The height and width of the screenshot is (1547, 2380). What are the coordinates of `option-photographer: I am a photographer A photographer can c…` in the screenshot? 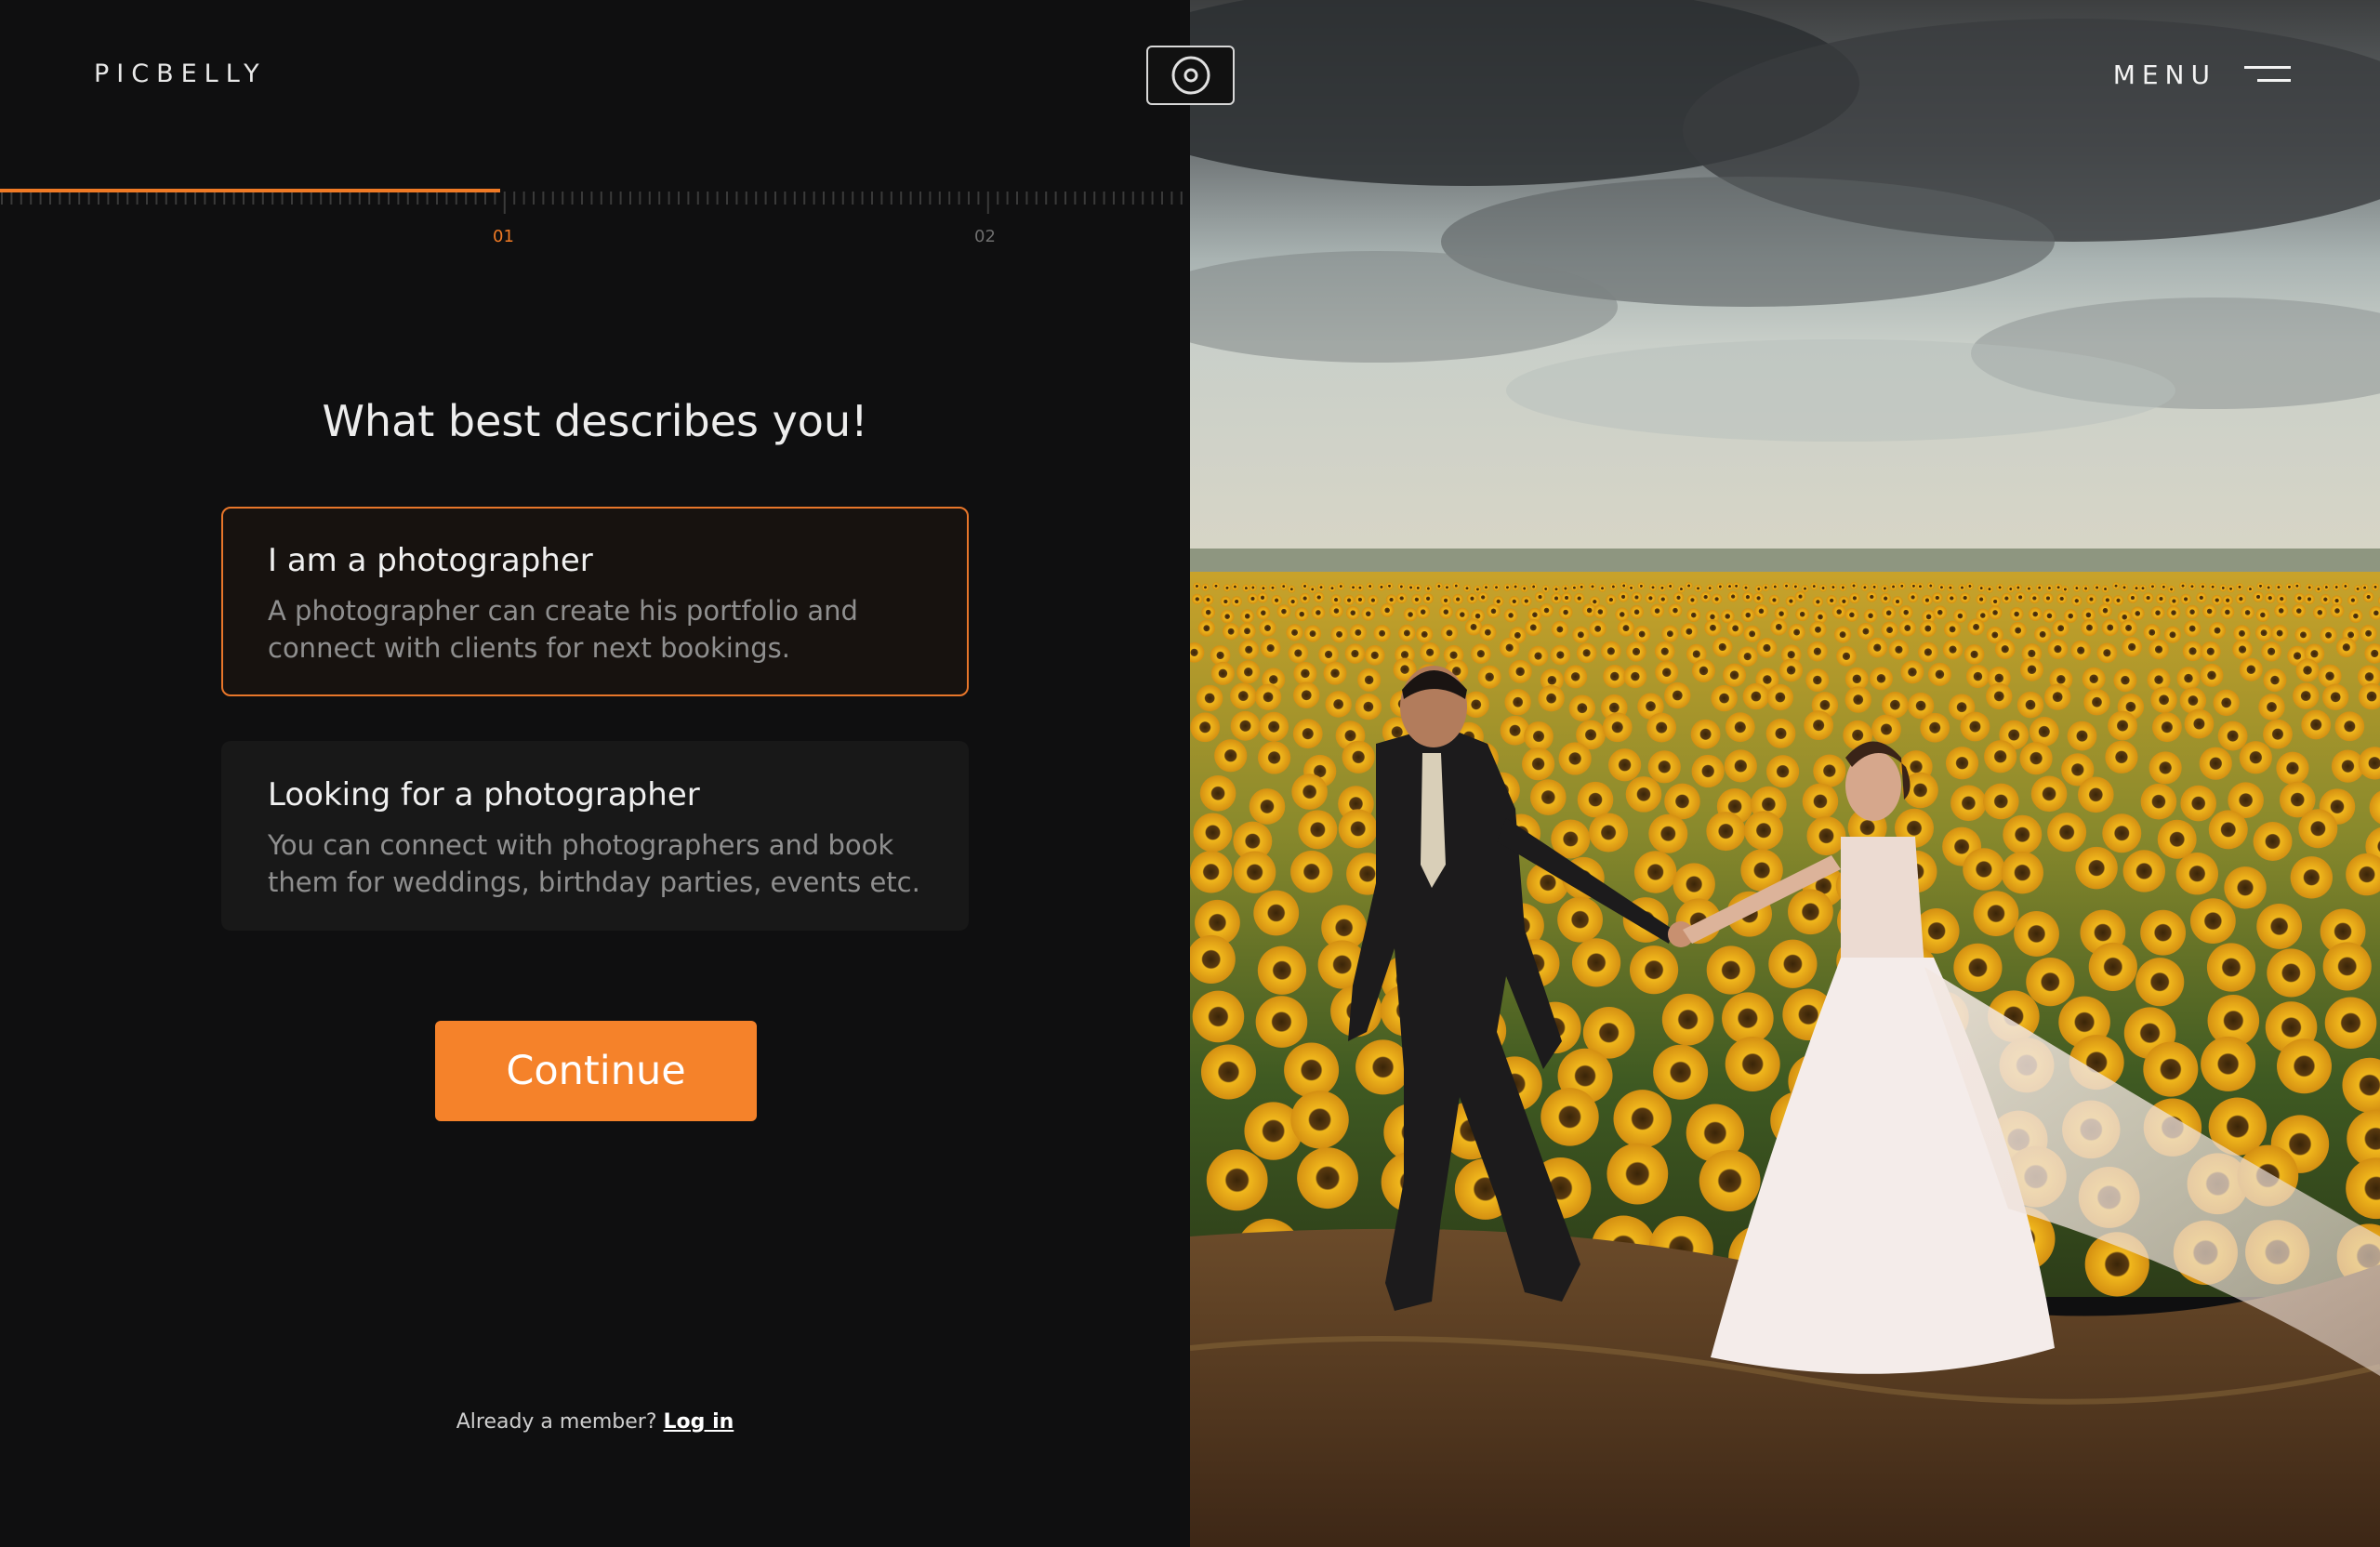 It's located at (595, 601).